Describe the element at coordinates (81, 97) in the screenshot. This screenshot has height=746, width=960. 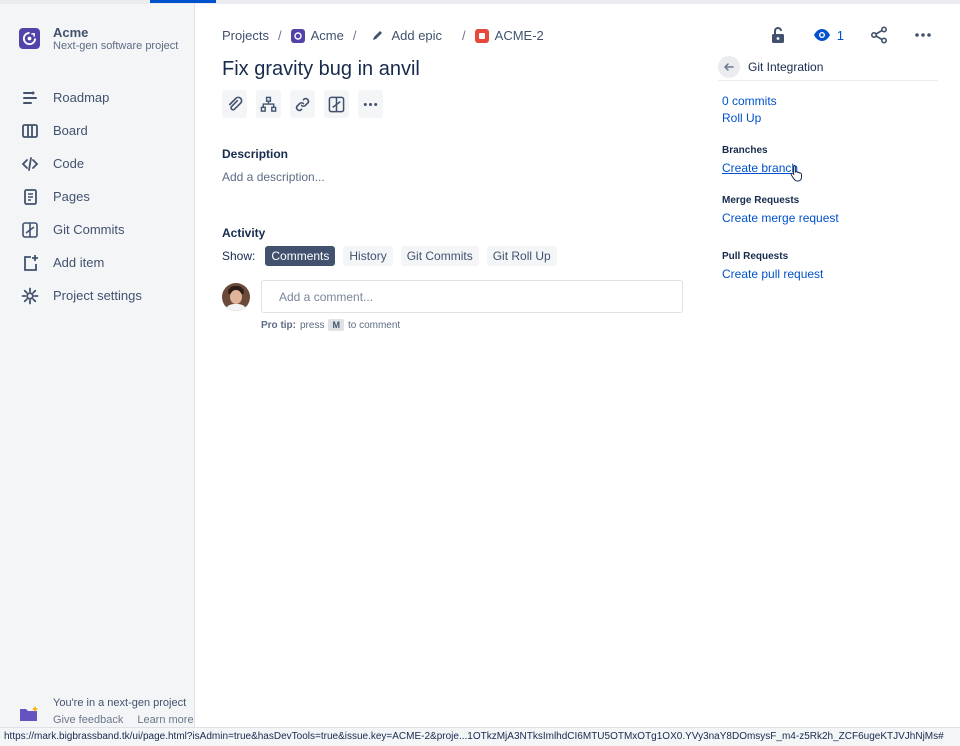
I see `sidebar-item-label: Roadmap` at that location.